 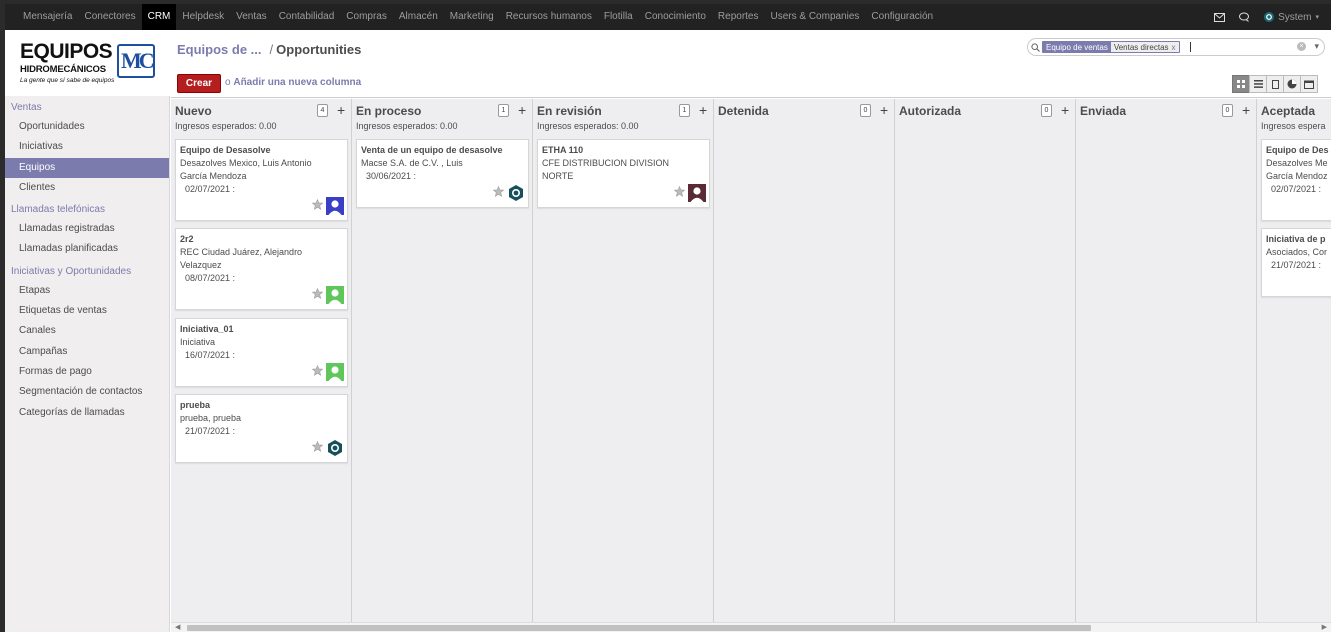 I want to click on form-view-icon, so click(x=1275, y=84).